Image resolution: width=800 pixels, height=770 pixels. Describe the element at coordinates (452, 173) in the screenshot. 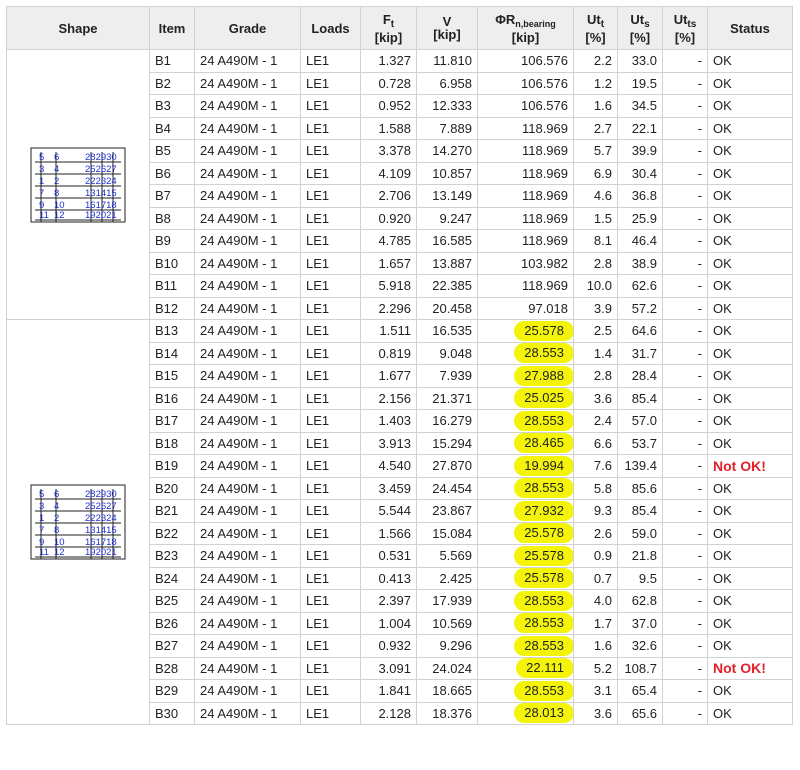

I see `v-cell-value: 10.857` at that location.